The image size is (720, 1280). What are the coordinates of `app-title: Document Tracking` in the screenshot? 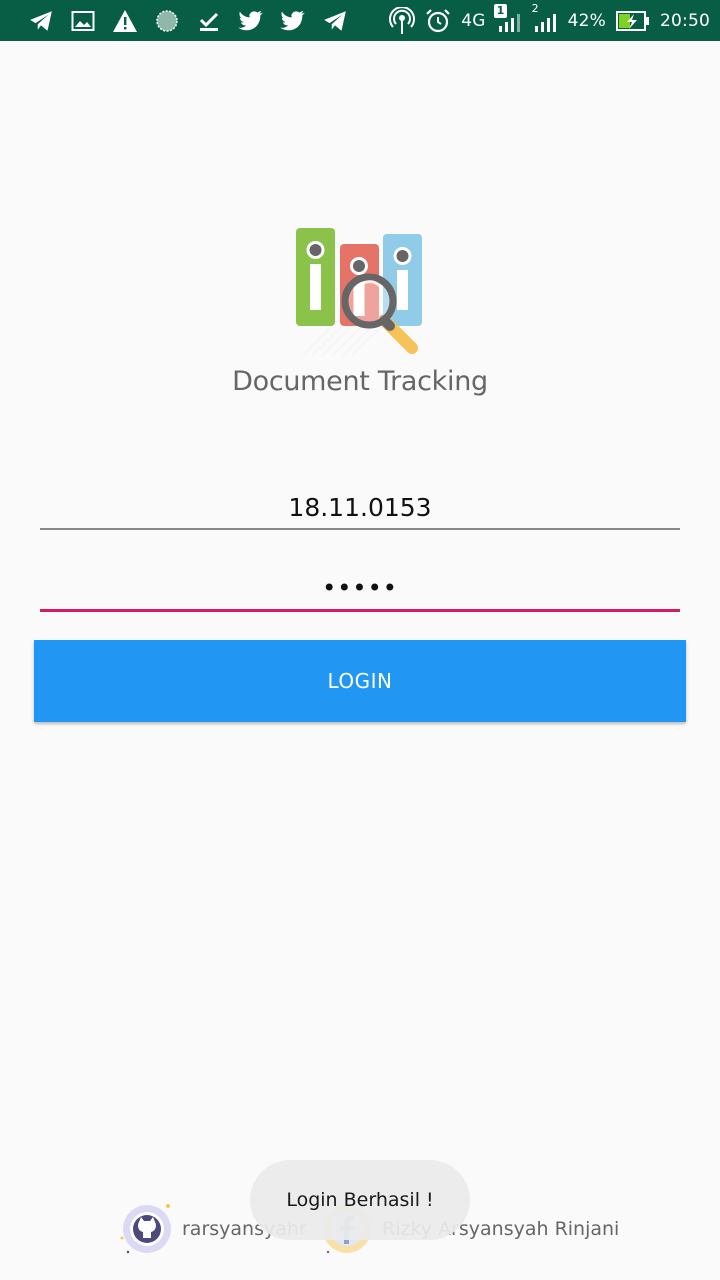 It's located at (360, 381).